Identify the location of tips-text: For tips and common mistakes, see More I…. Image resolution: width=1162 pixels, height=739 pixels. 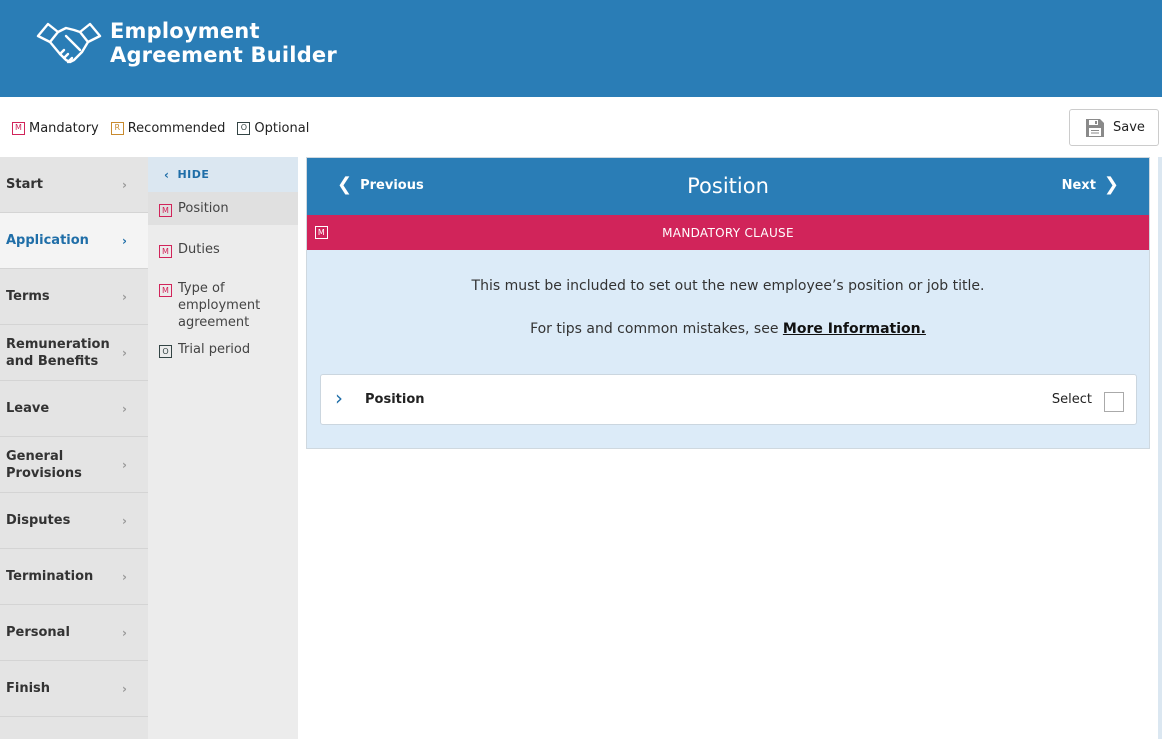
(728, 329).